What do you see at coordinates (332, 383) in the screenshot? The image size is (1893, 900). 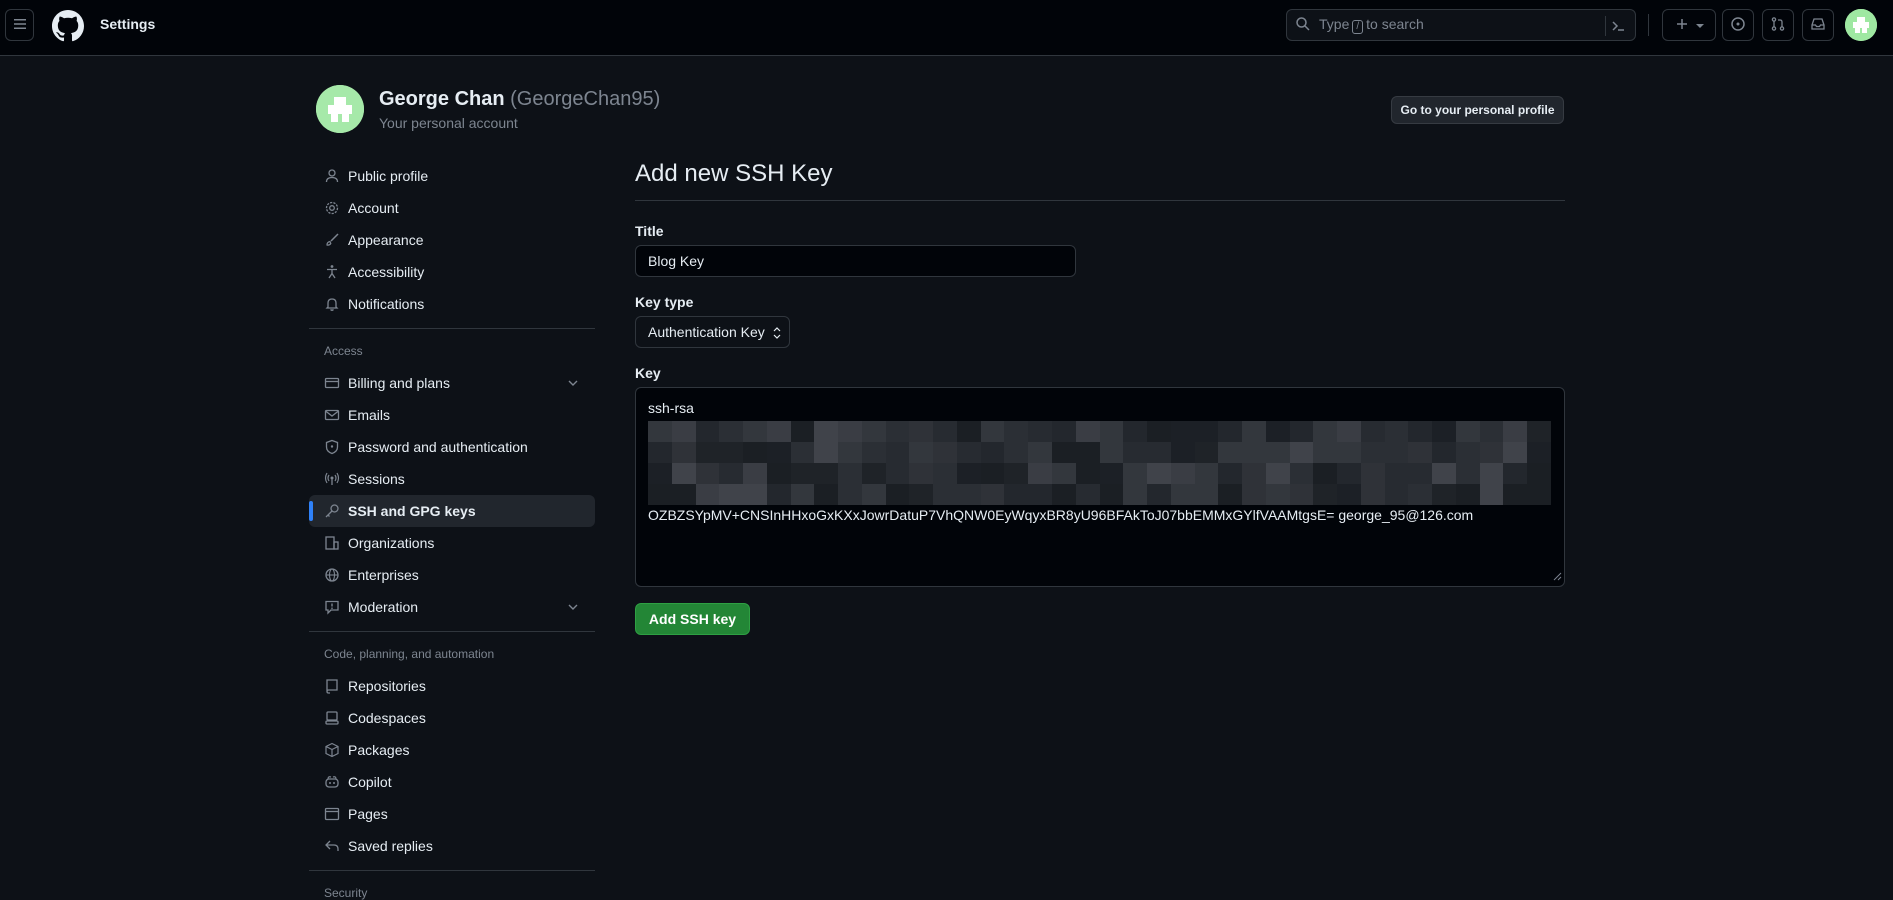 I see `credit-card-icon` at bounding box center [332, 383].